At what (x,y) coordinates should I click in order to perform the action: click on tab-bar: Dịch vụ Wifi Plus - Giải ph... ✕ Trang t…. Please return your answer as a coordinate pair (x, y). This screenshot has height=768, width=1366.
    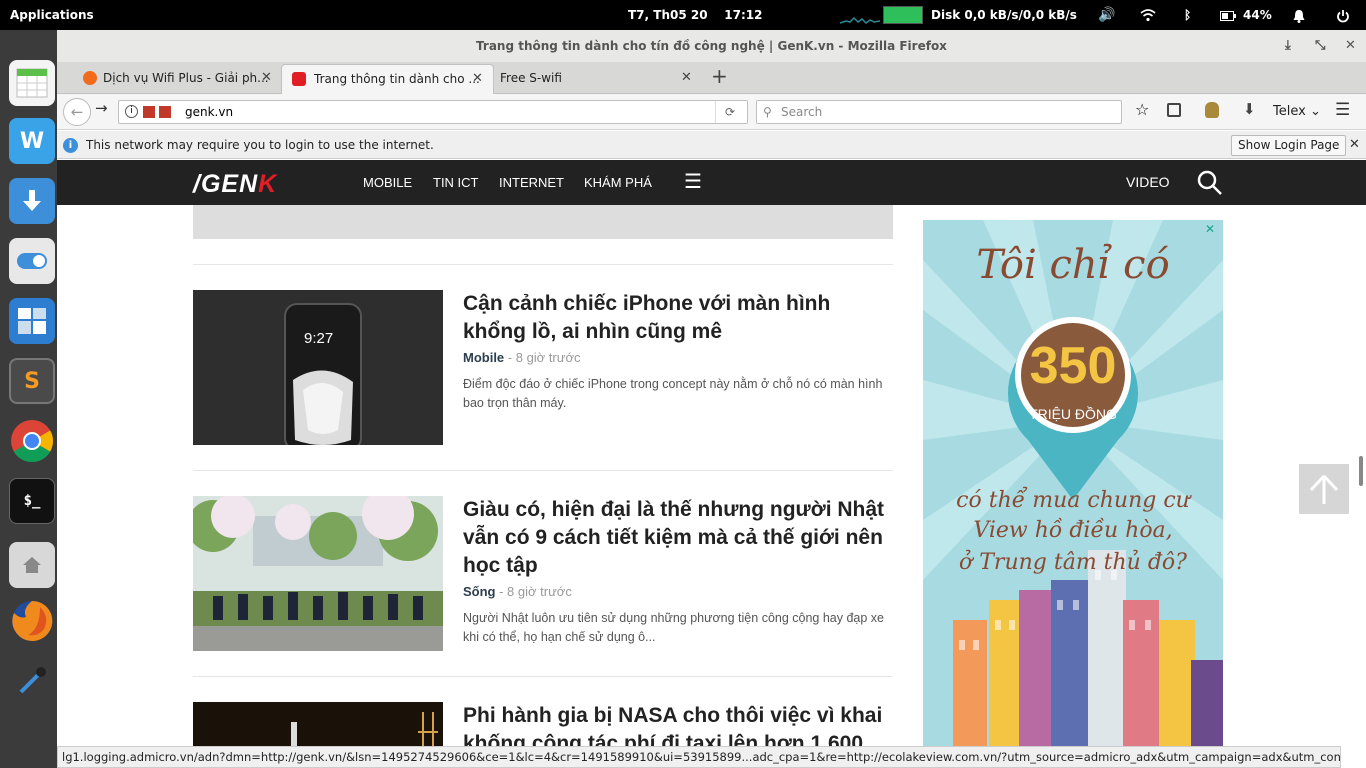
    Looking at the image, I should click on (711, 78).